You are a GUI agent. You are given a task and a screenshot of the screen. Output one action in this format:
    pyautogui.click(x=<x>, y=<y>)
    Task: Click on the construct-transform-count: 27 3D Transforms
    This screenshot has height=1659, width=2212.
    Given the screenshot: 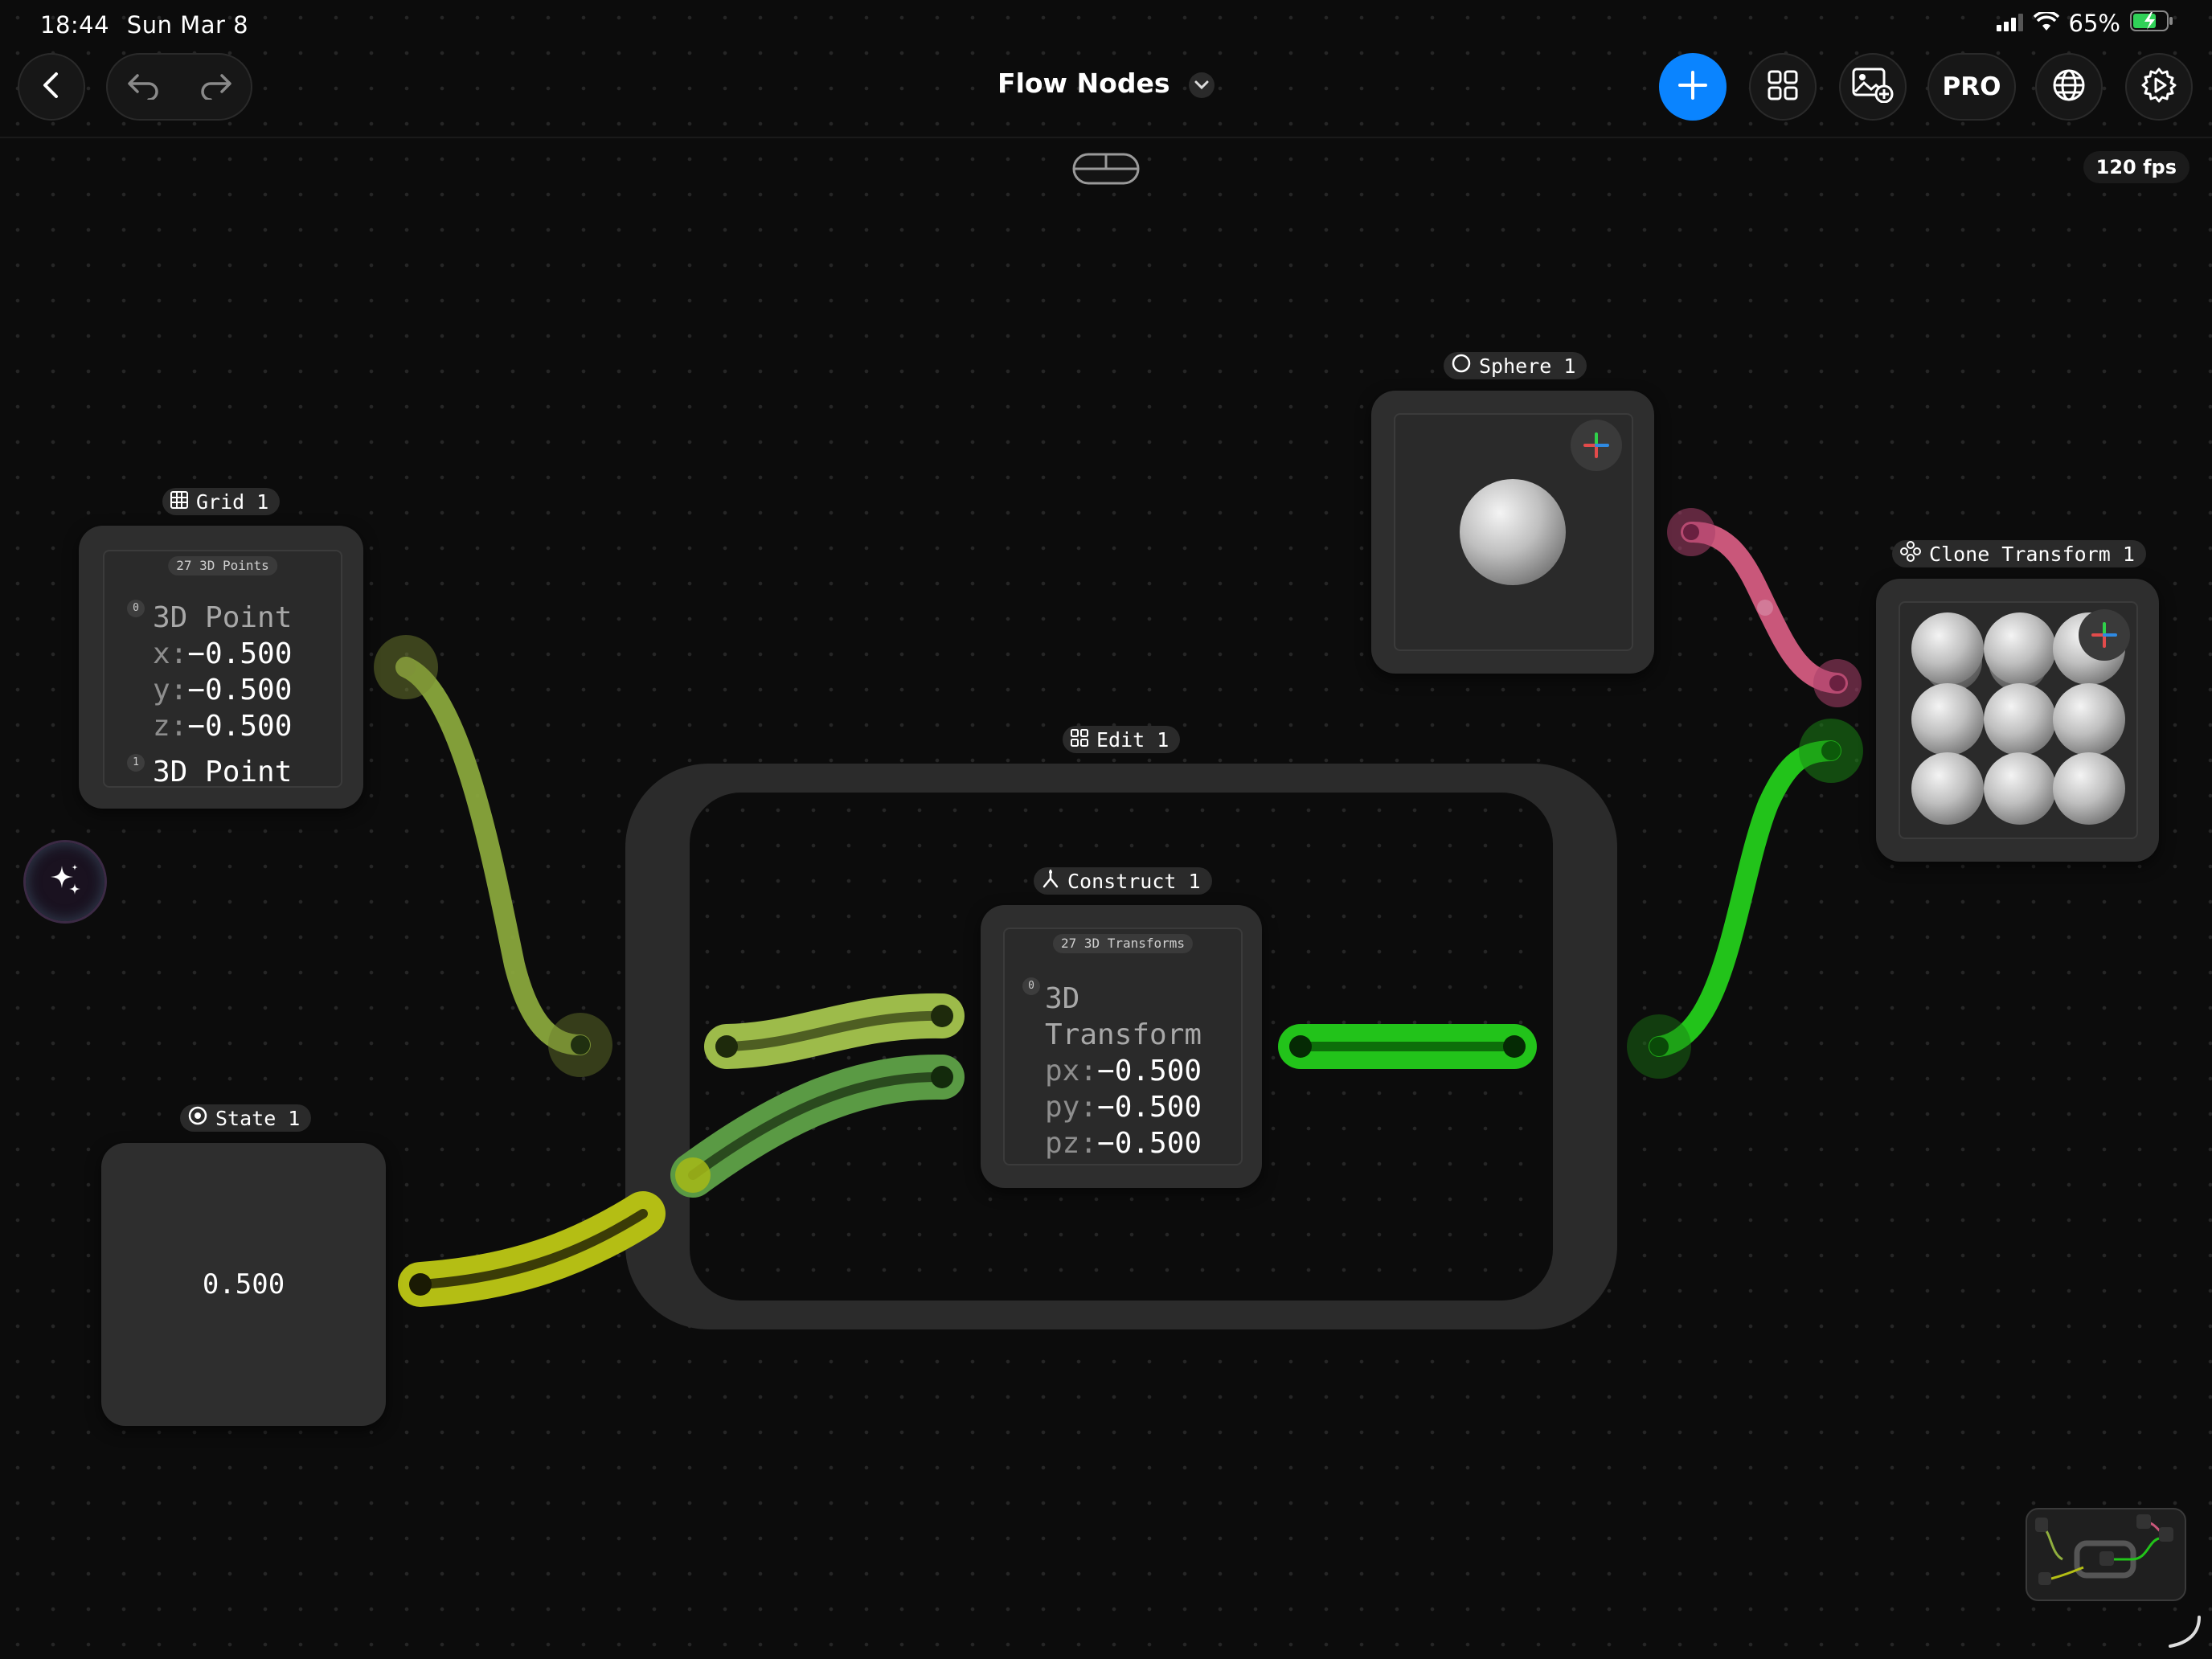 What is the action you would take?
    pyautogui.click(x=1123, y=943)
    